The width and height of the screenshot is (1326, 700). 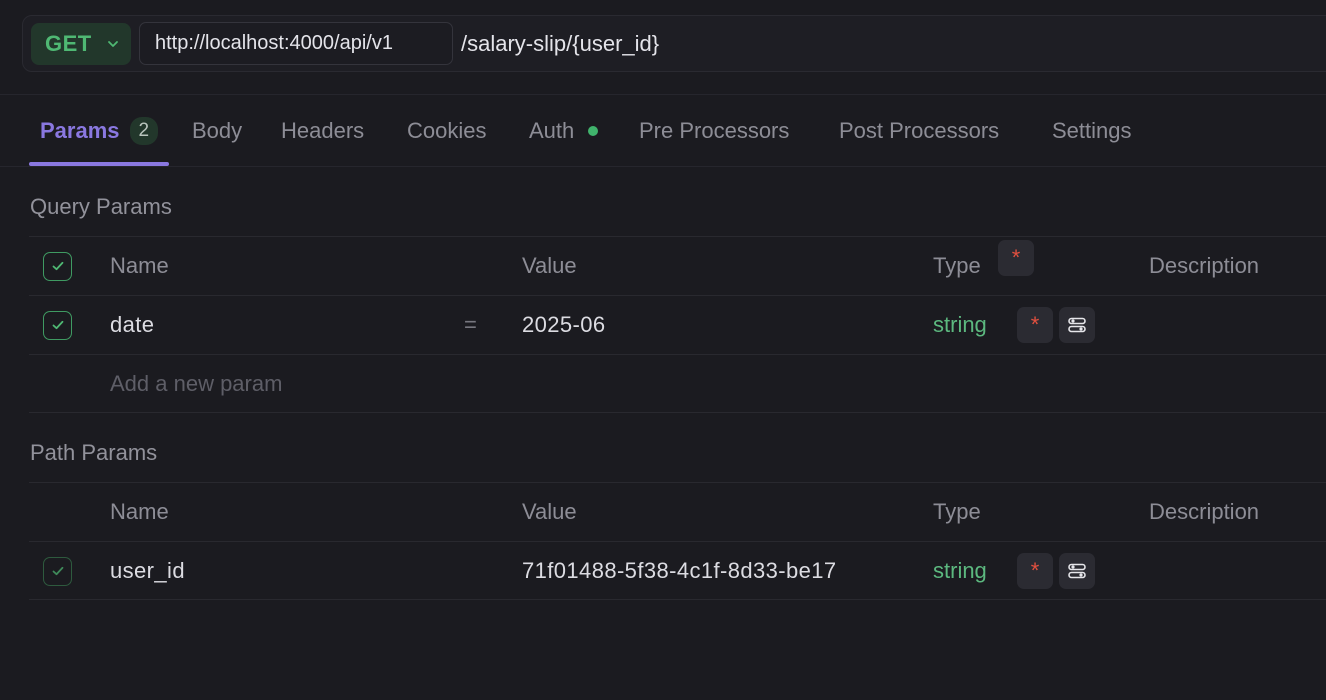 What do you see at coordinates (112, 44) in the screenshot?
I see `chevron-down-icon` at bounding box center [112, 44].